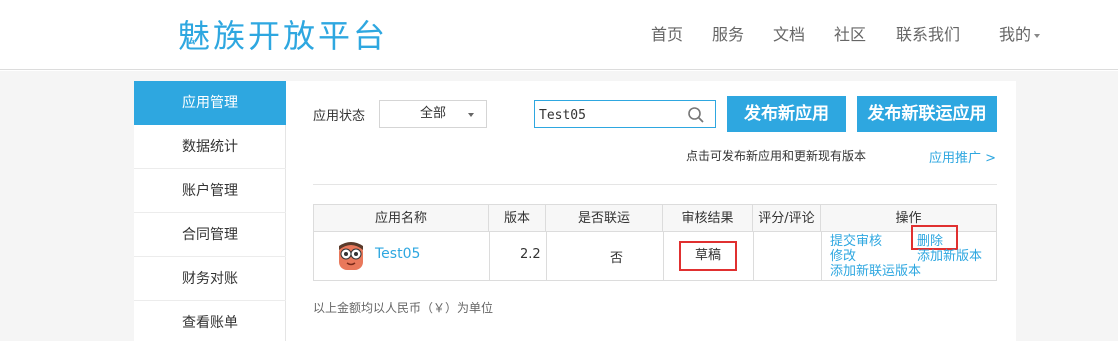 This screenshot has height=341, width=1118. Describe the element at coordinates (609, 115) in the screenshot. I see `search-input` at that location.